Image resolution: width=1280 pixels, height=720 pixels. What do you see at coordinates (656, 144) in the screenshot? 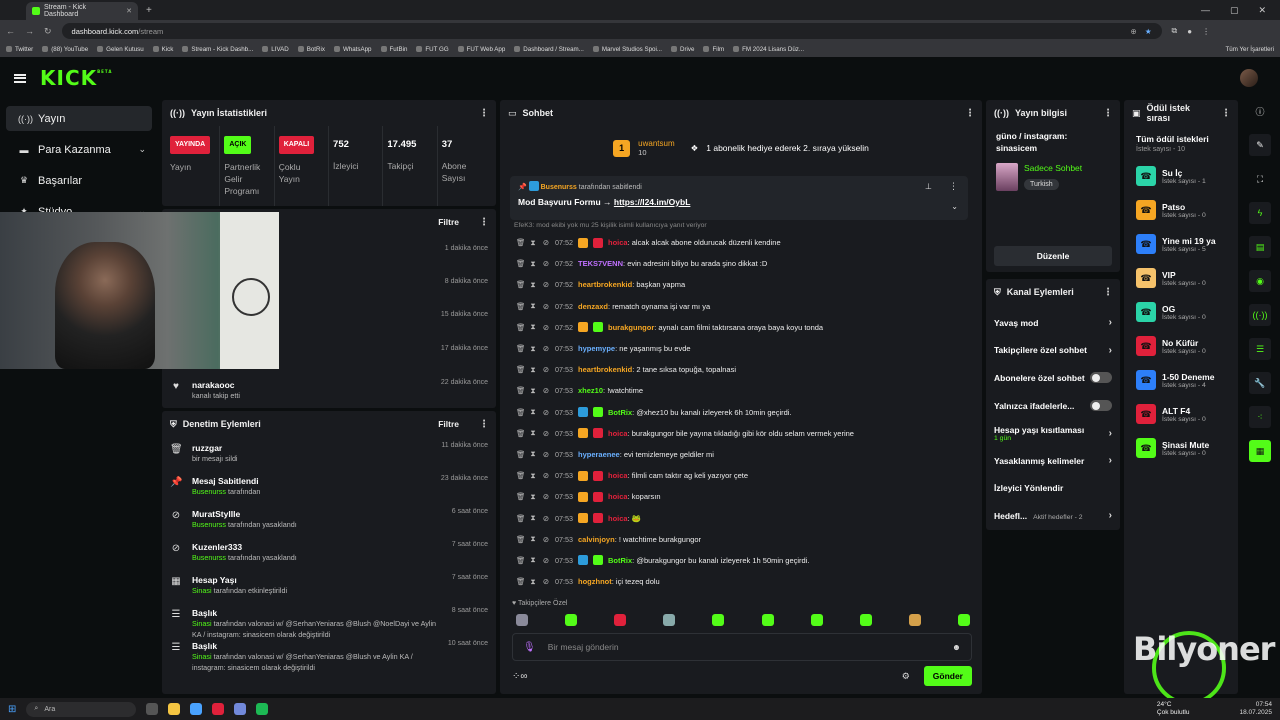
I see `gifter-name: uwantsum` at bounding box center [656, 144].